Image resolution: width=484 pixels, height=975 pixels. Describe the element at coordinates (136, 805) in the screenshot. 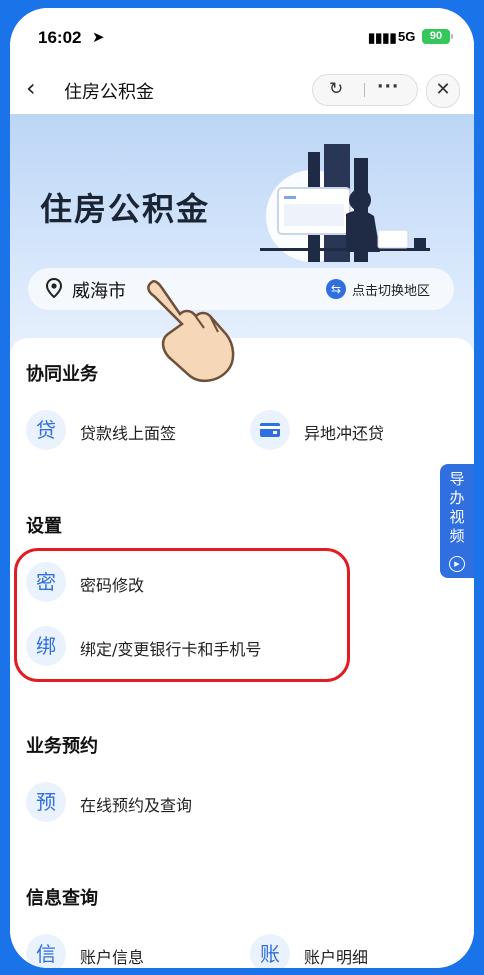

I see `service-item-label: 在线预约及查询` at that location.